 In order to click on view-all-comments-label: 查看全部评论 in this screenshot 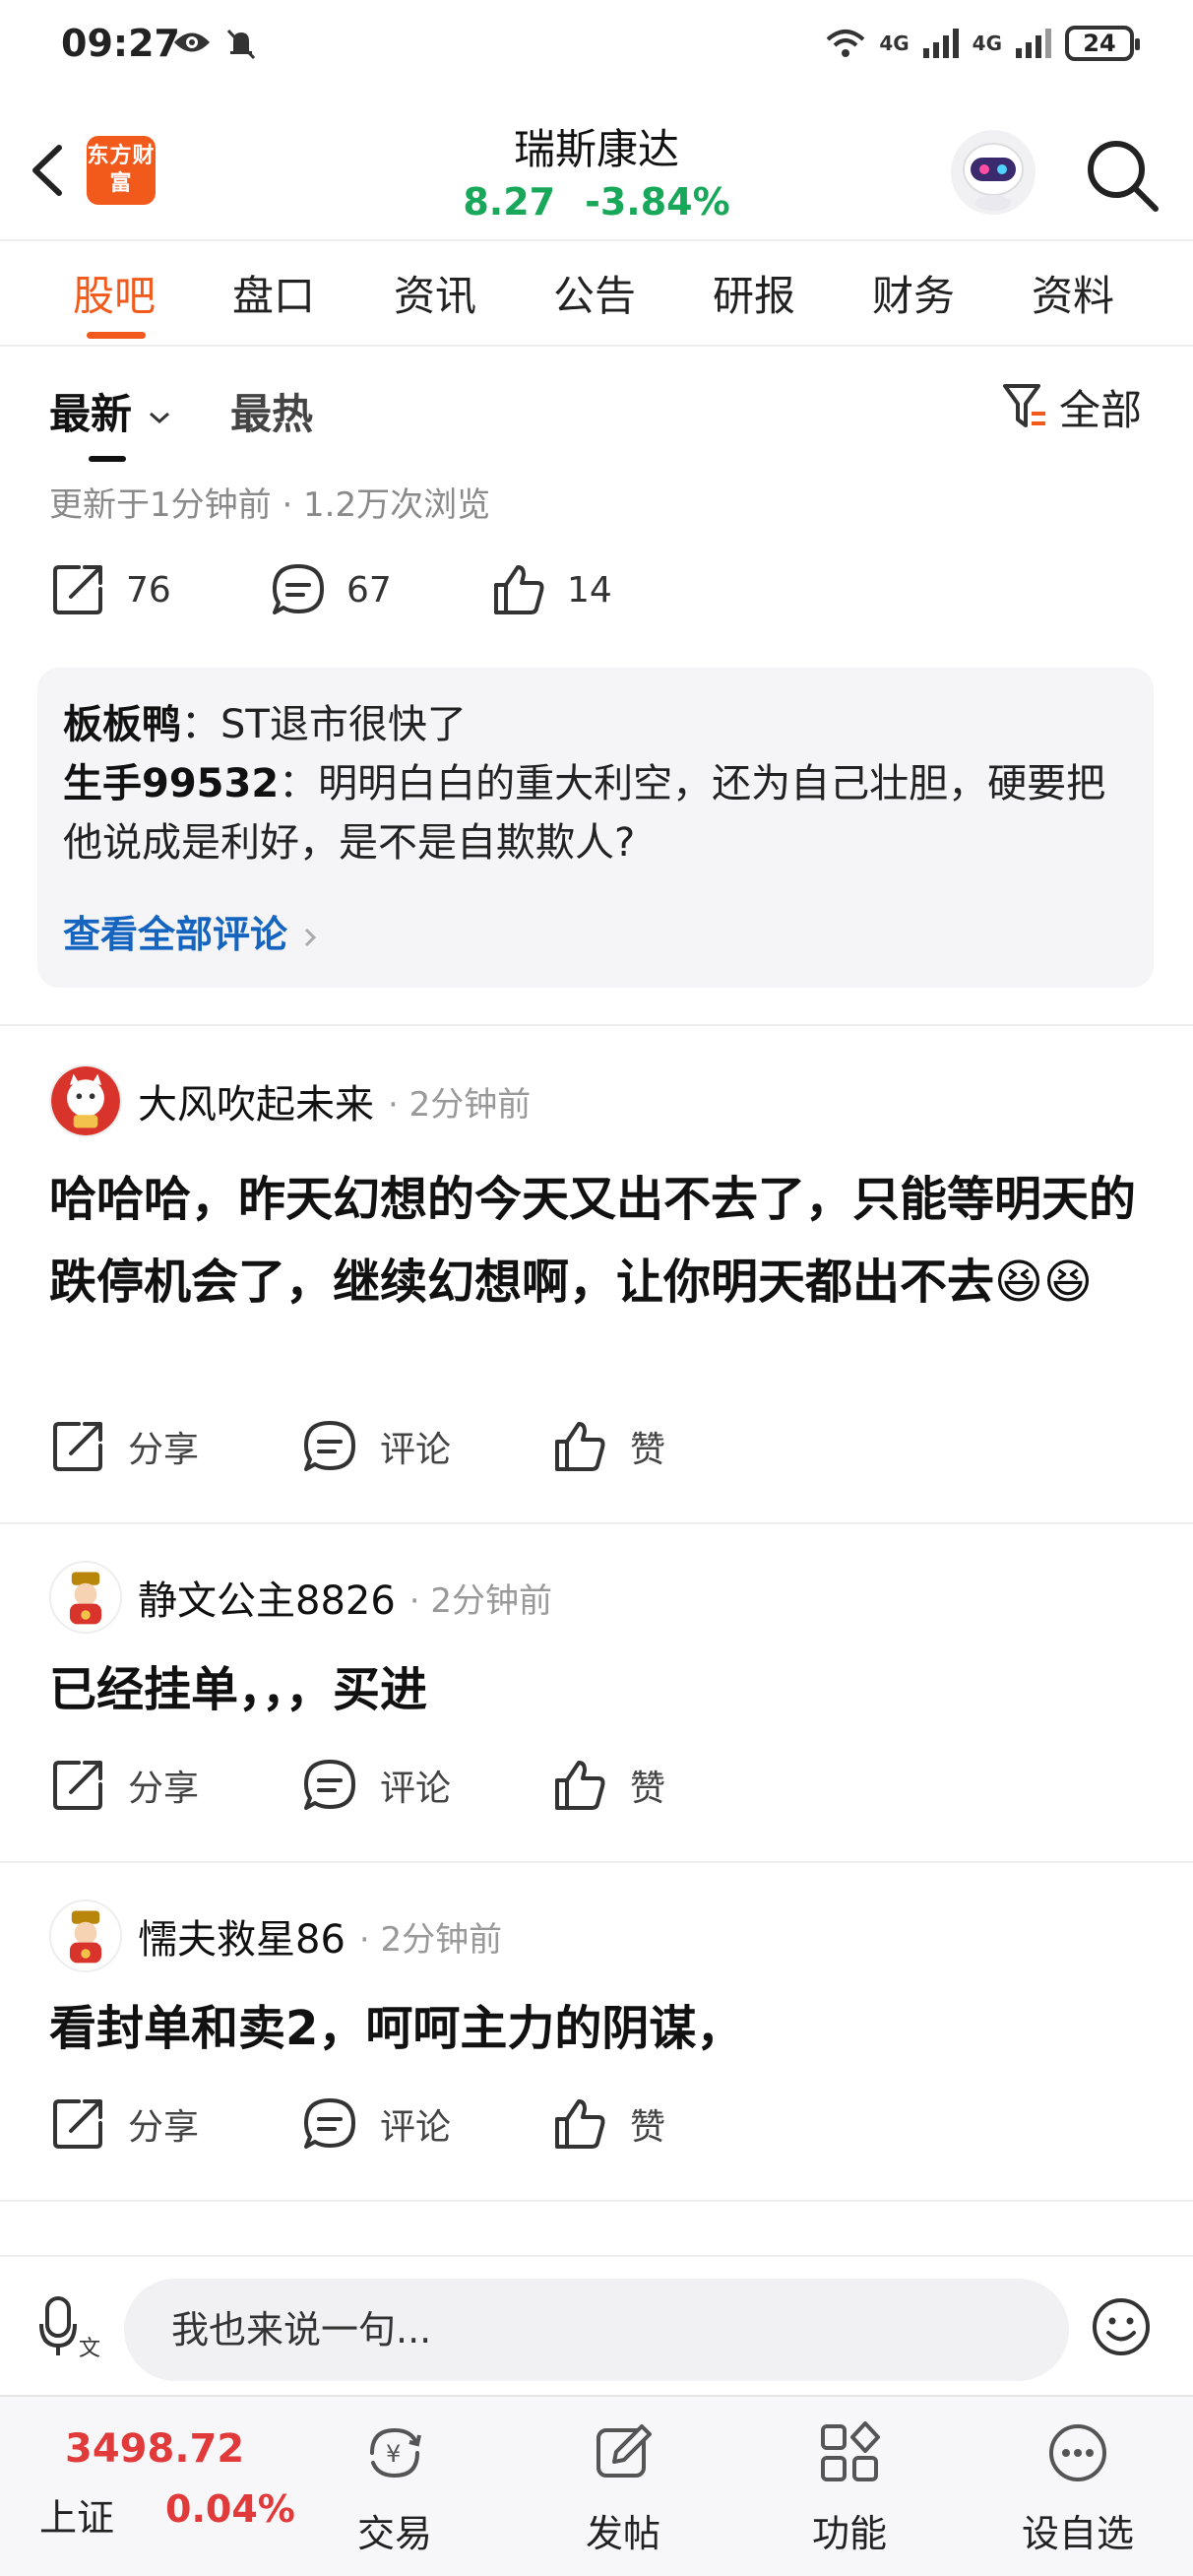, I will do `click(175, 934)`.